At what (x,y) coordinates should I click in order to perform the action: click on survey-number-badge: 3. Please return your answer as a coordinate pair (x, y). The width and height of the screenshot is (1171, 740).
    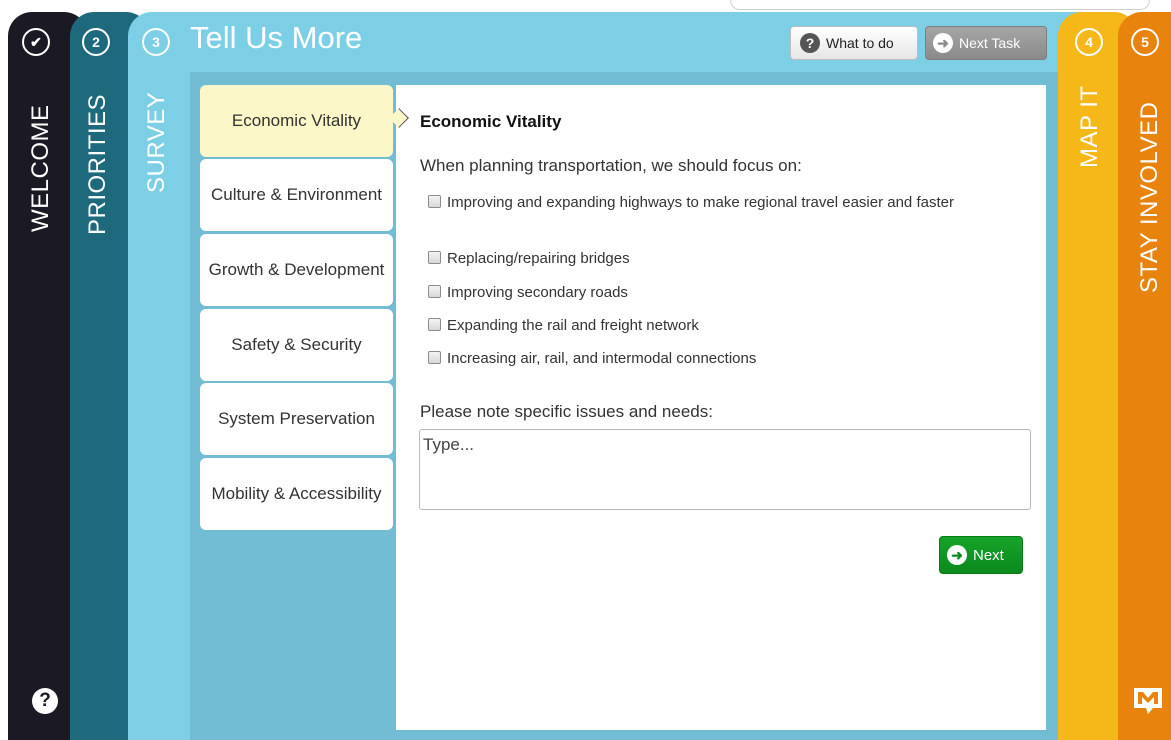
    Looking at the image, I should click on (156, 42).